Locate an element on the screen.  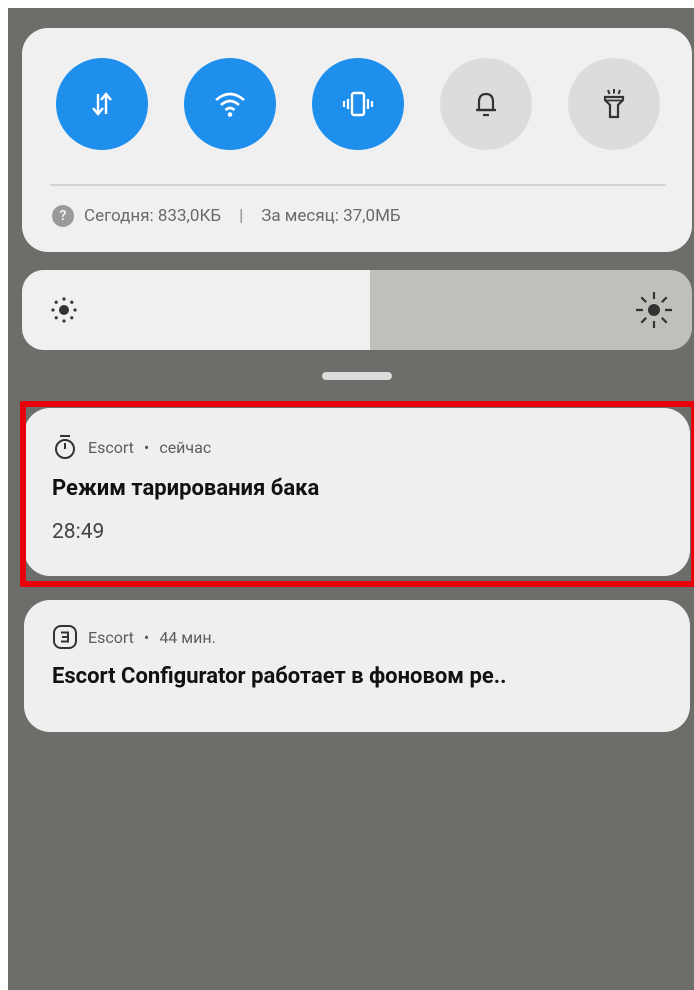
question-icon: ? is located at coordinates (63, 216).